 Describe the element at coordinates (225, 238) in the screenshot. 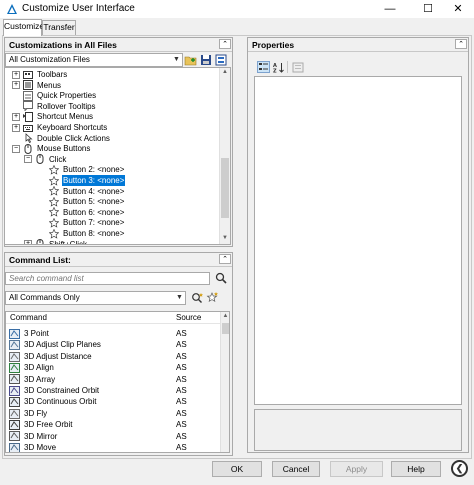

I see `scroll-down-icon: ▼` at that location.